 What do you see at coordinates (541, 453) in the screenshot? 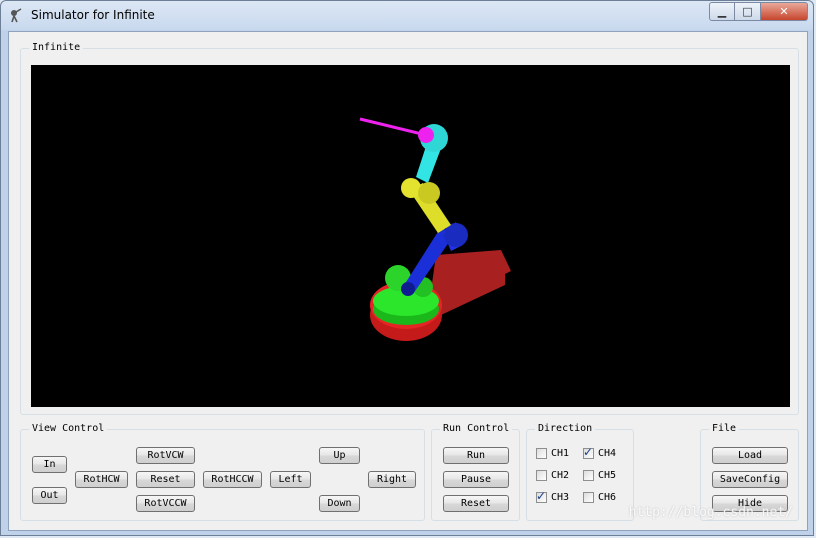
I see `ch1-box` at bounding box center [541, 453].